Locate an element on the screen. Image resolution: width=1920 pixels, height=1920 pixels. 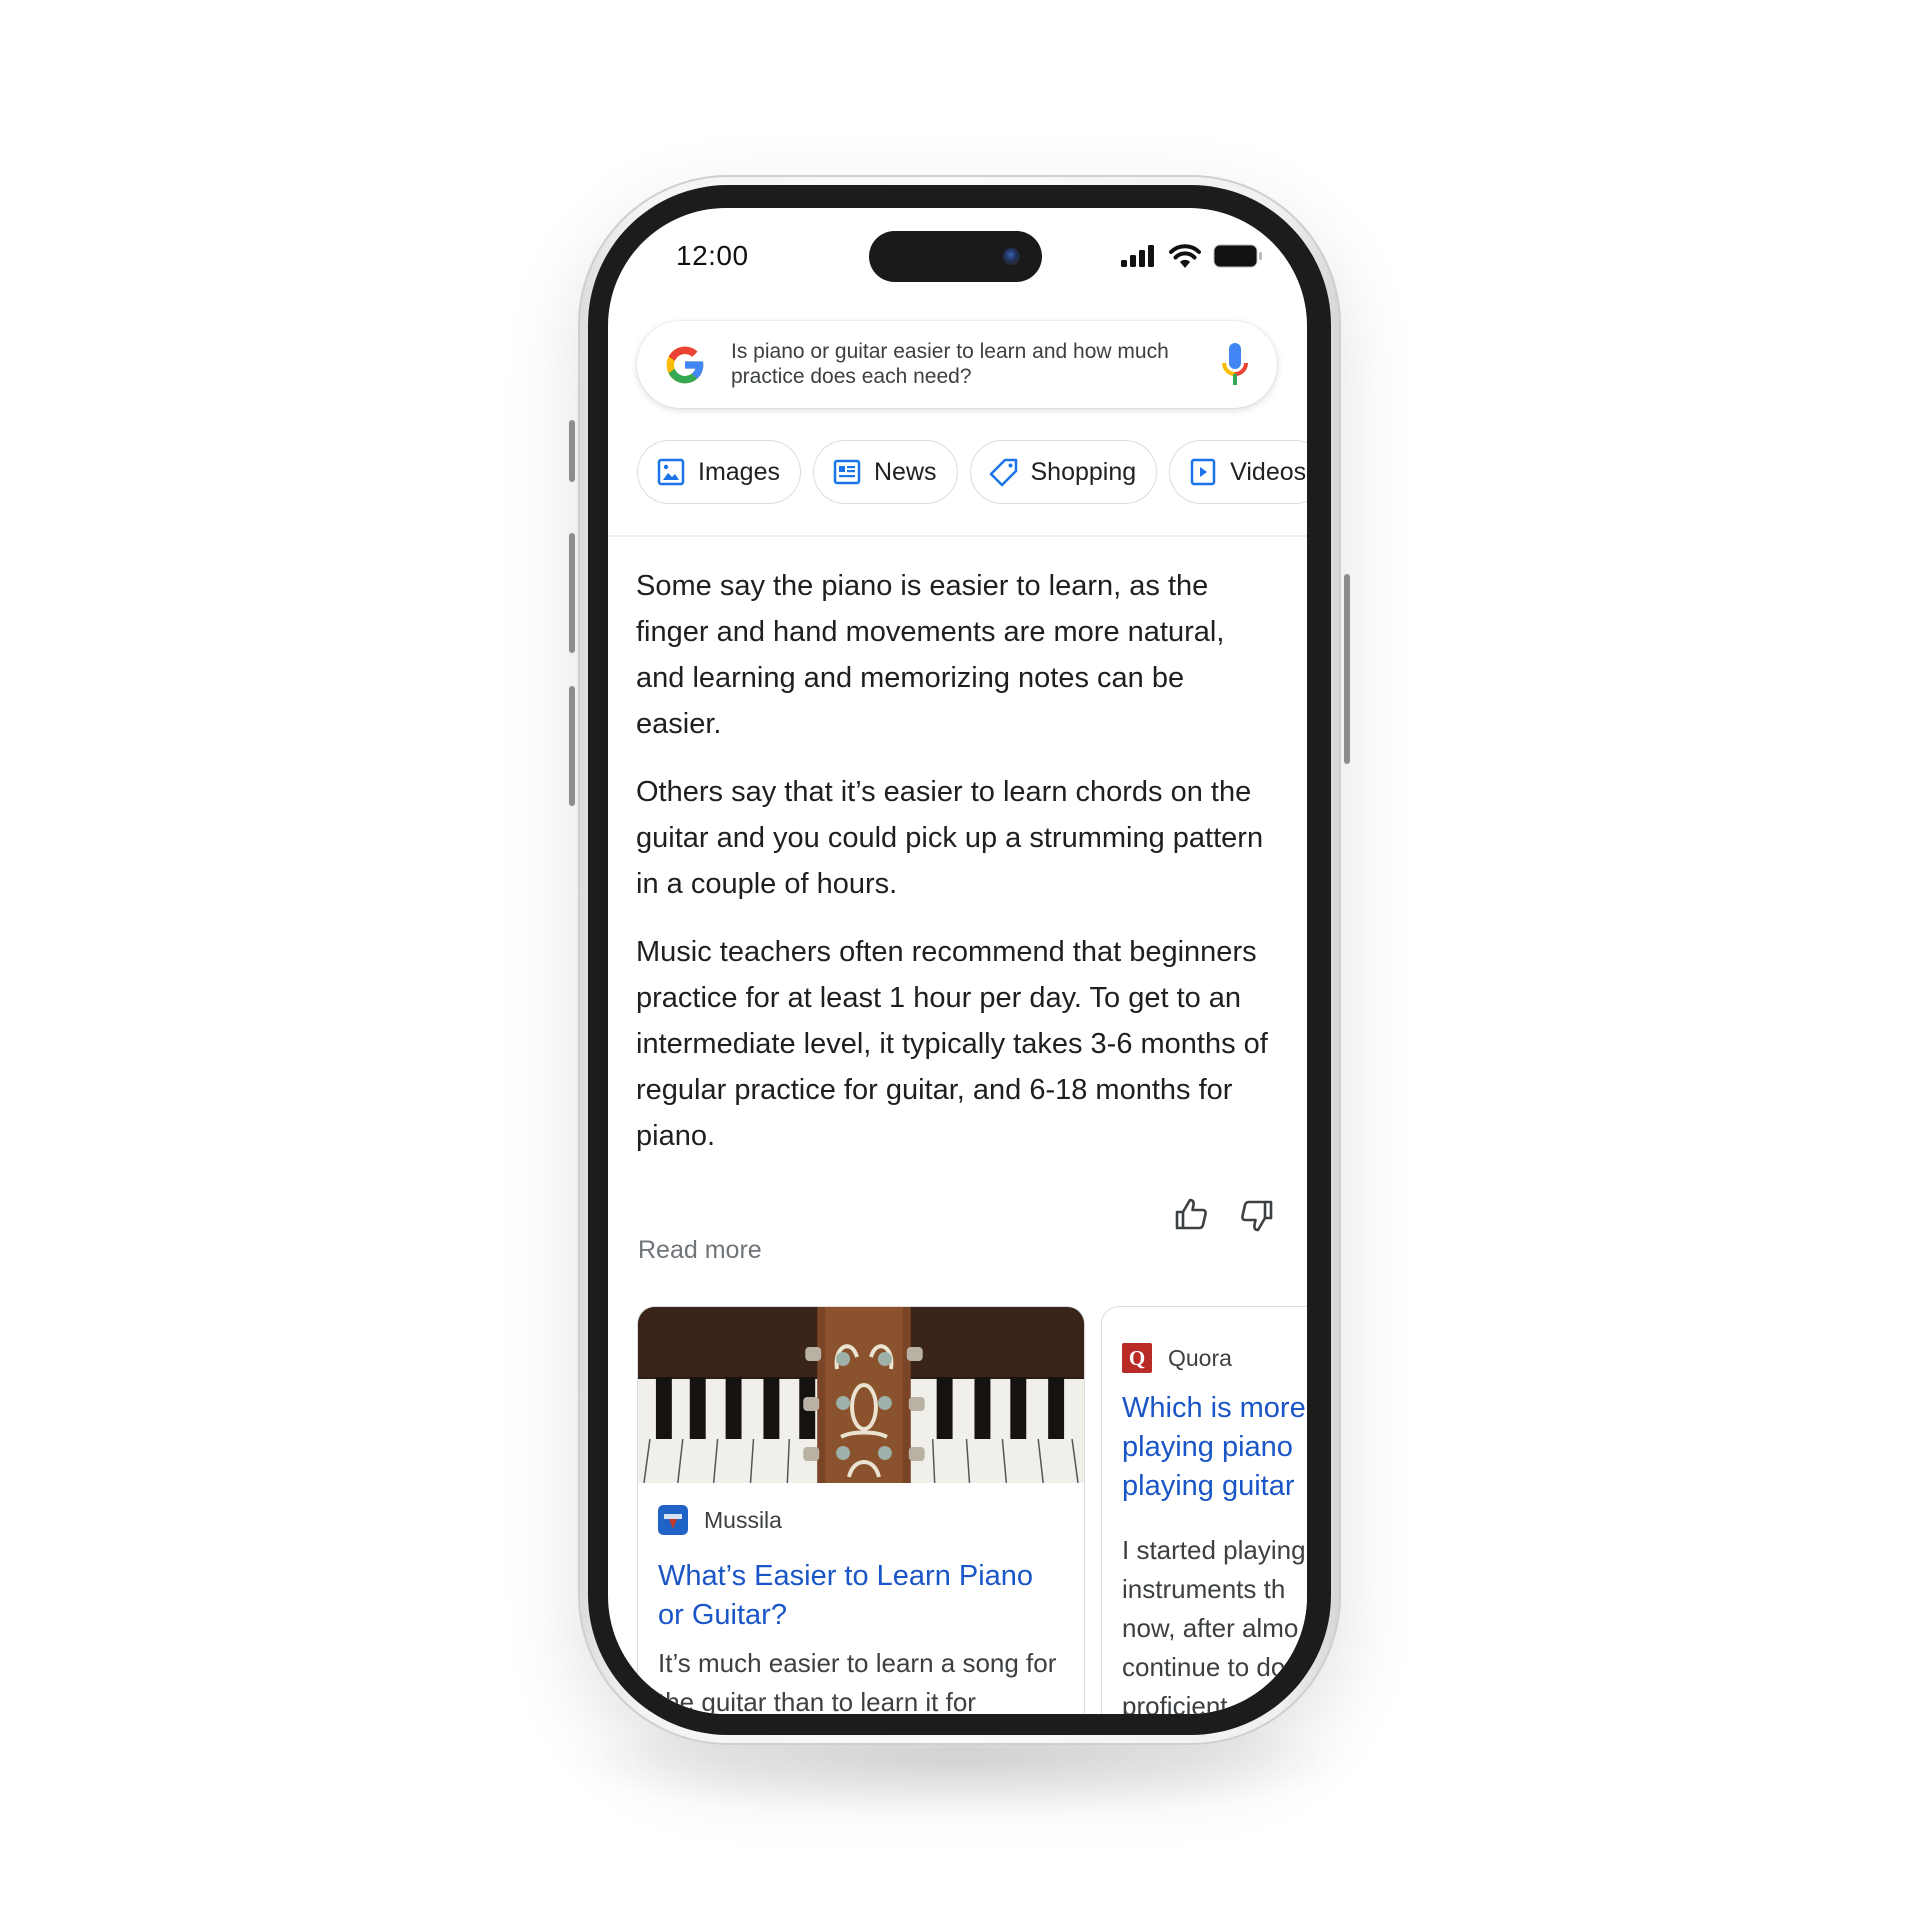
wifi-icon is located at coordinates (1185, 256).